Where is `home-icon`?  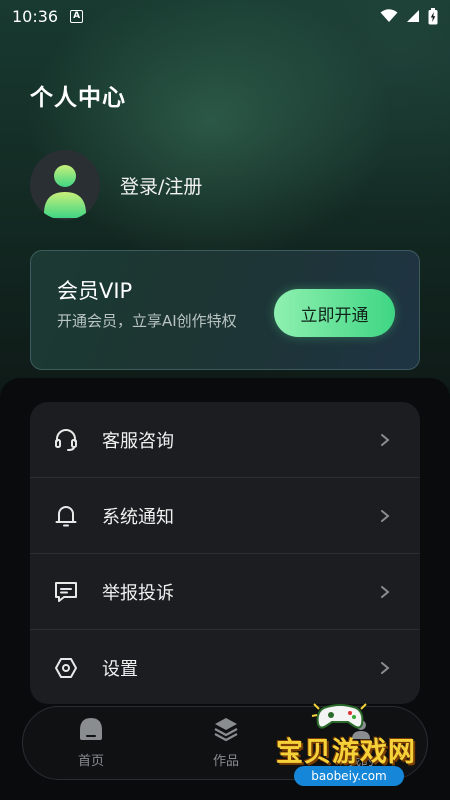
home-icon is located at coordinates (91, 729).